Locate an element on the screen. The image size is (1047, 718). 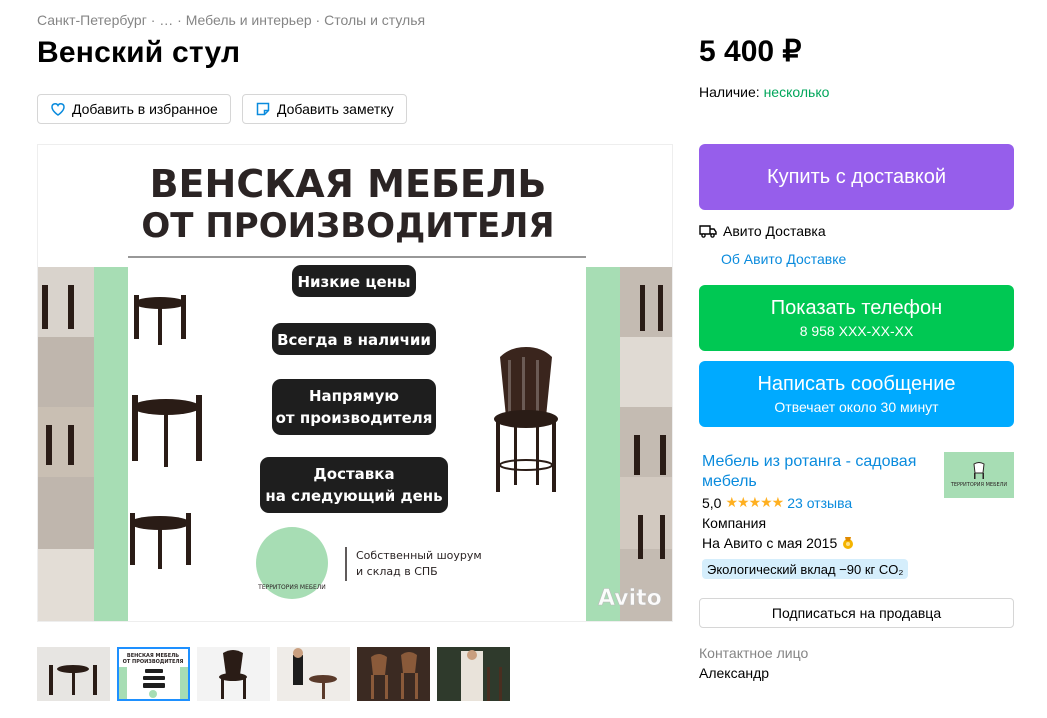
promo-showroom-1: Собственный шоурум is located at coordinates (419, 555).